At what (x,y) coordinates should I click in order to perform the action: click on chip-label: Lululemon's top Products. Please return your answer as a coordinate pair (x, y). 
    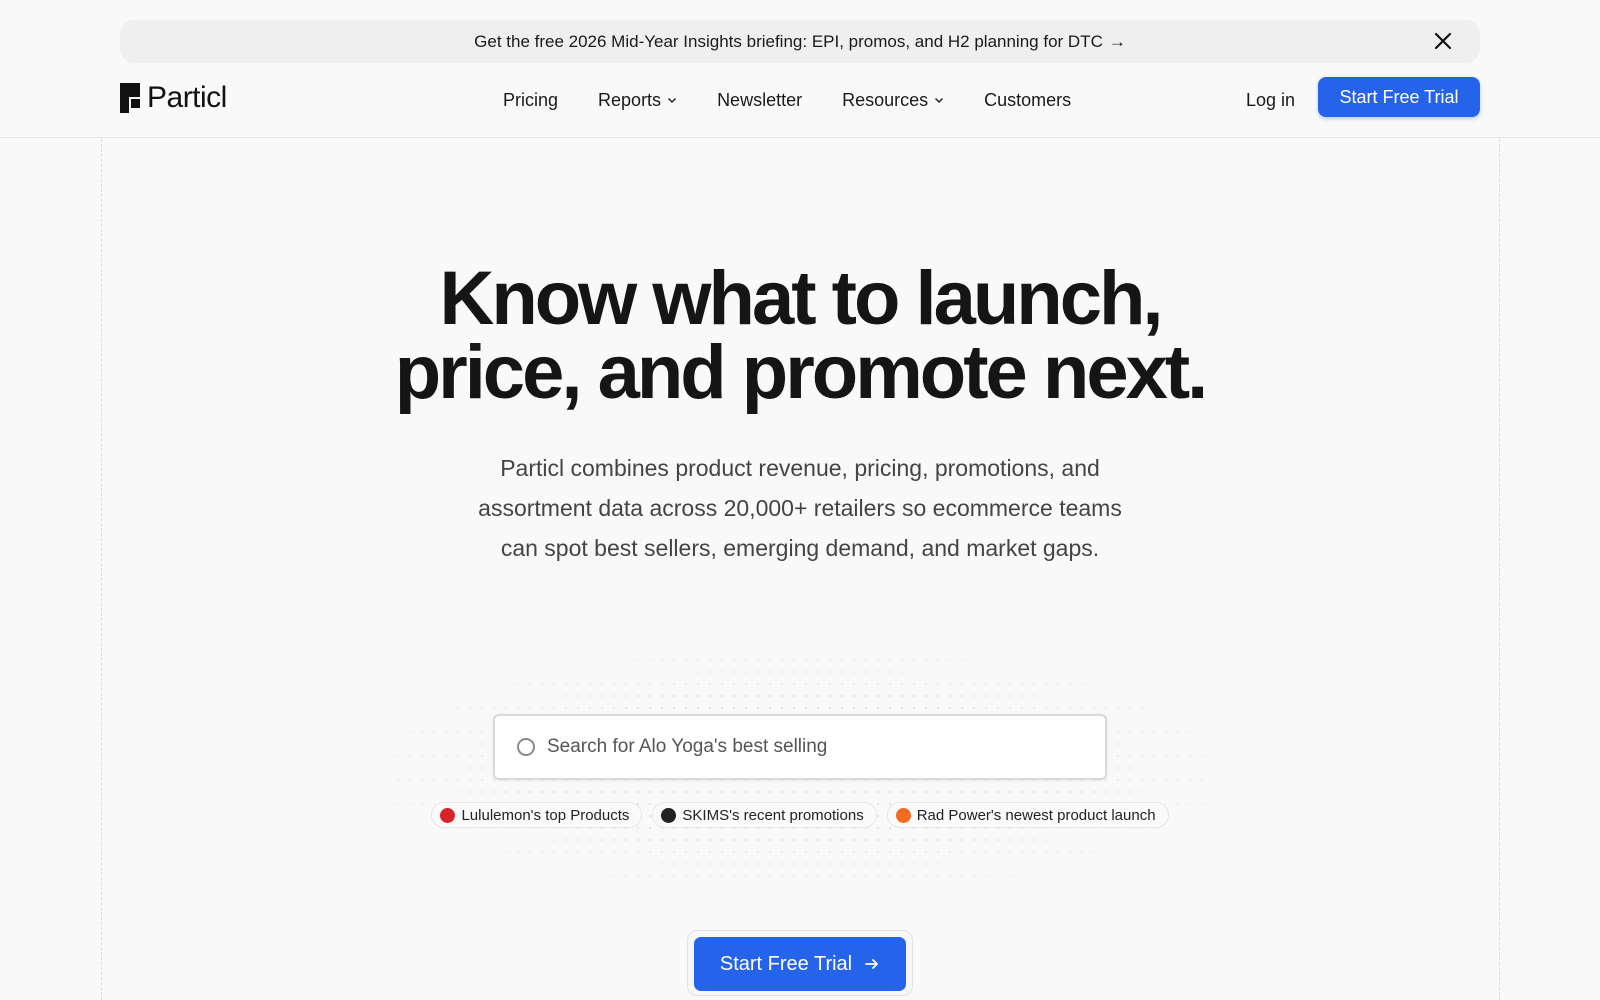
    Looking at the image, I should click on (545, 815).